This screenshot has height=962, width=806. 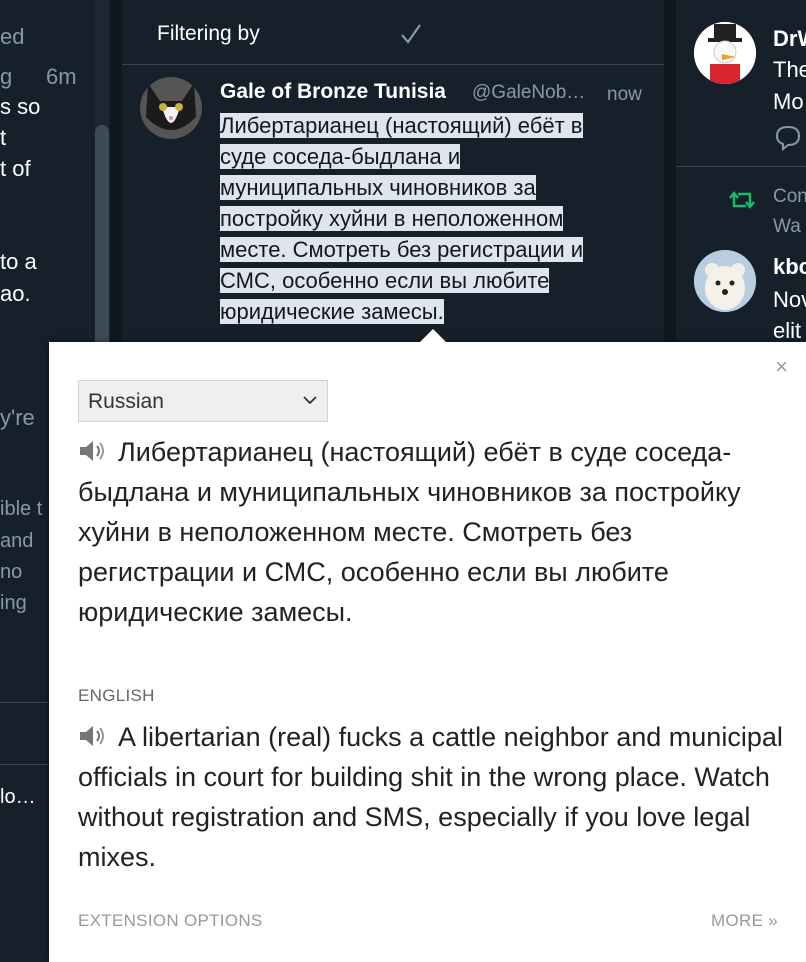 What do you see at coordinates (401, 125) in the screenshot?
I see `tweet-line: Либертарианец (настоящий) ебёт в` at bounding box center [401, 125].